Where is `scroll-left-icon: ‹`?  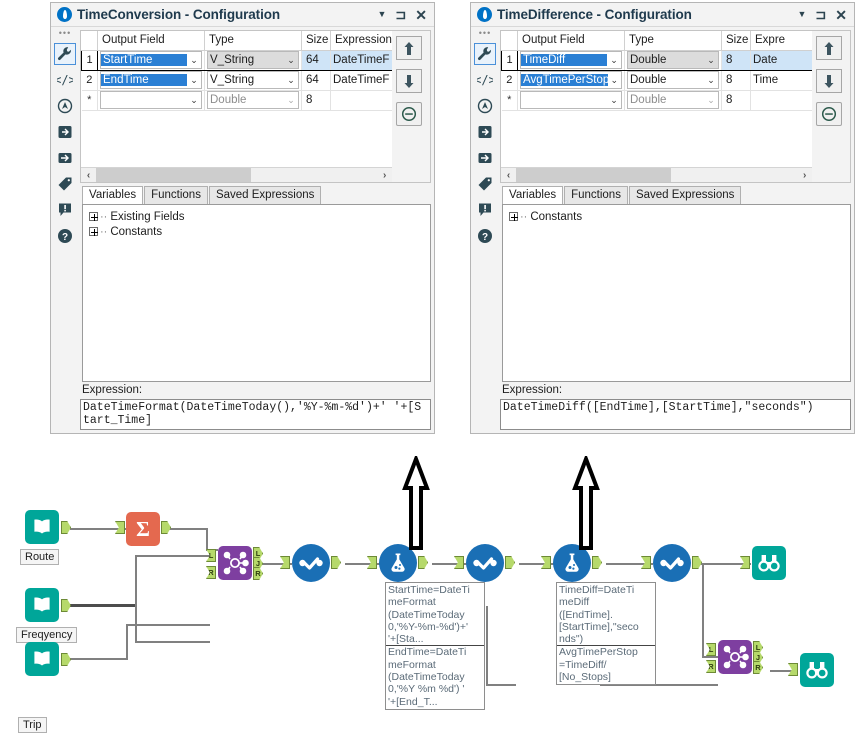
scroll-left-icon: ‹ is located at coordinates (508, 175).